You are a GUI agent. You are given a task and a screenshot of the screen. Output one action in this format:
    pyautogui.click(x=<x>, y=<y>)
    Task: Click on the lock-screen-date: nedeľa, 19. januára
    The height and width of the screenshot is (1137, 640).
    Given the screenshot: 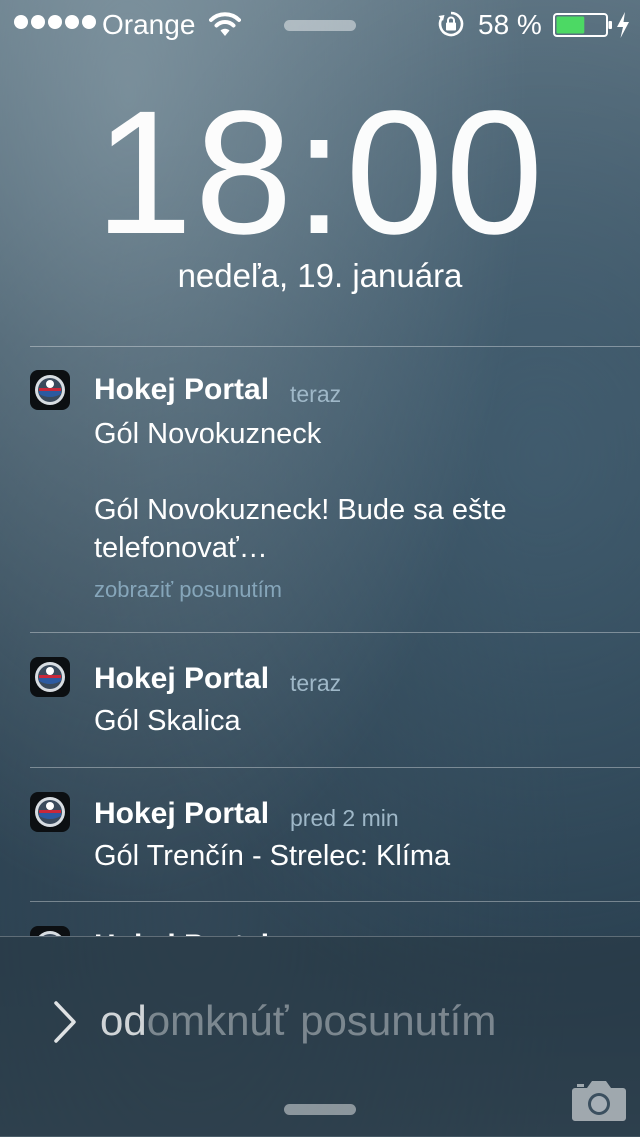 What is the action you would take?
    pyautogui.click(x=320, y=275)
    